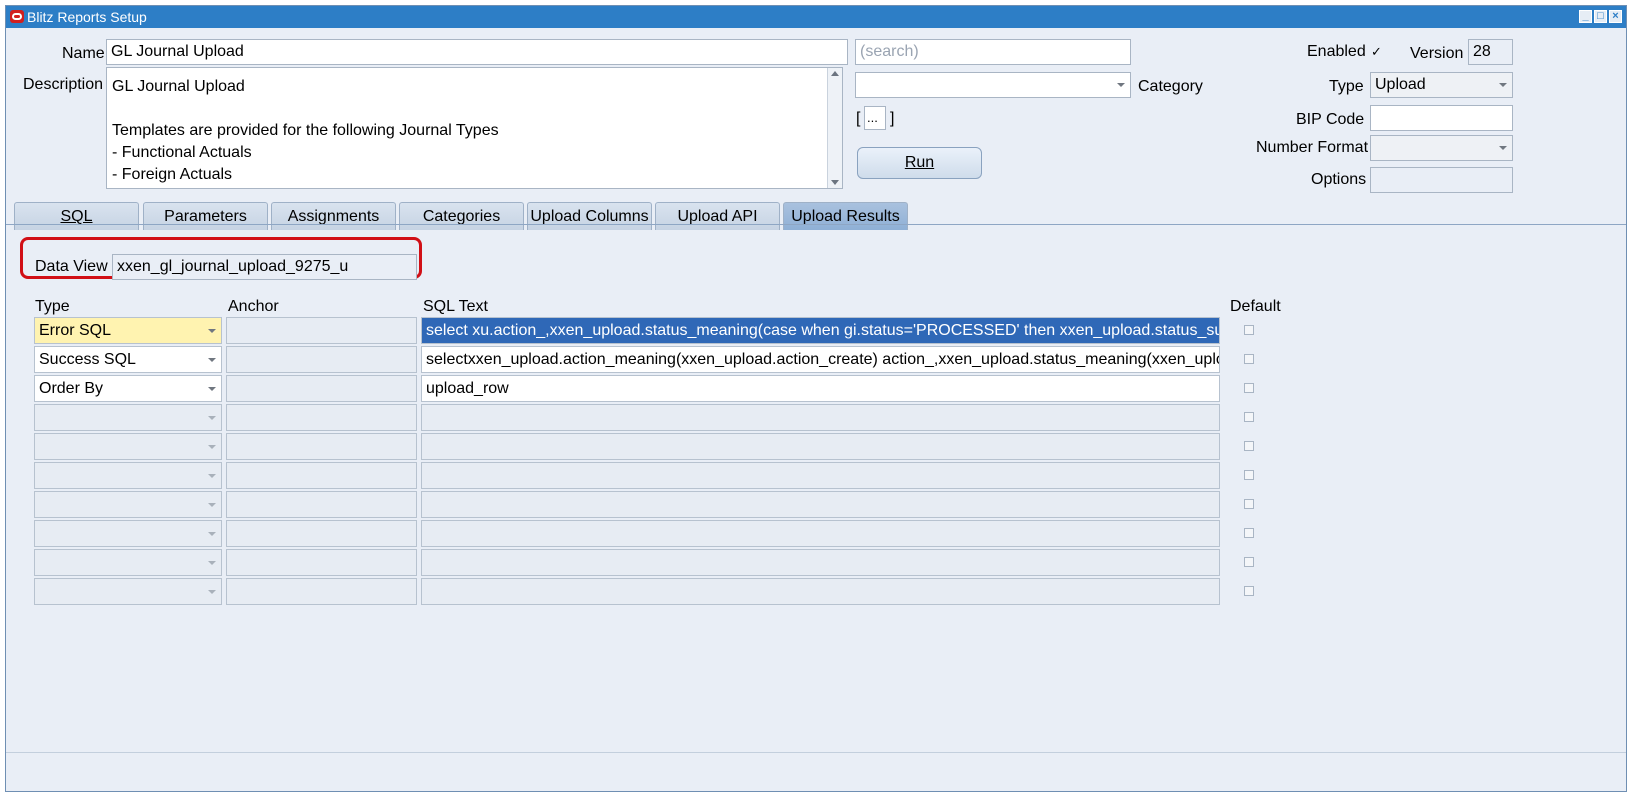 This screenshot has height=796, width=1632. Describe the element at coordinates (1312, 147) in the screenshot. I see `number-format-label: Number Format` at that location.